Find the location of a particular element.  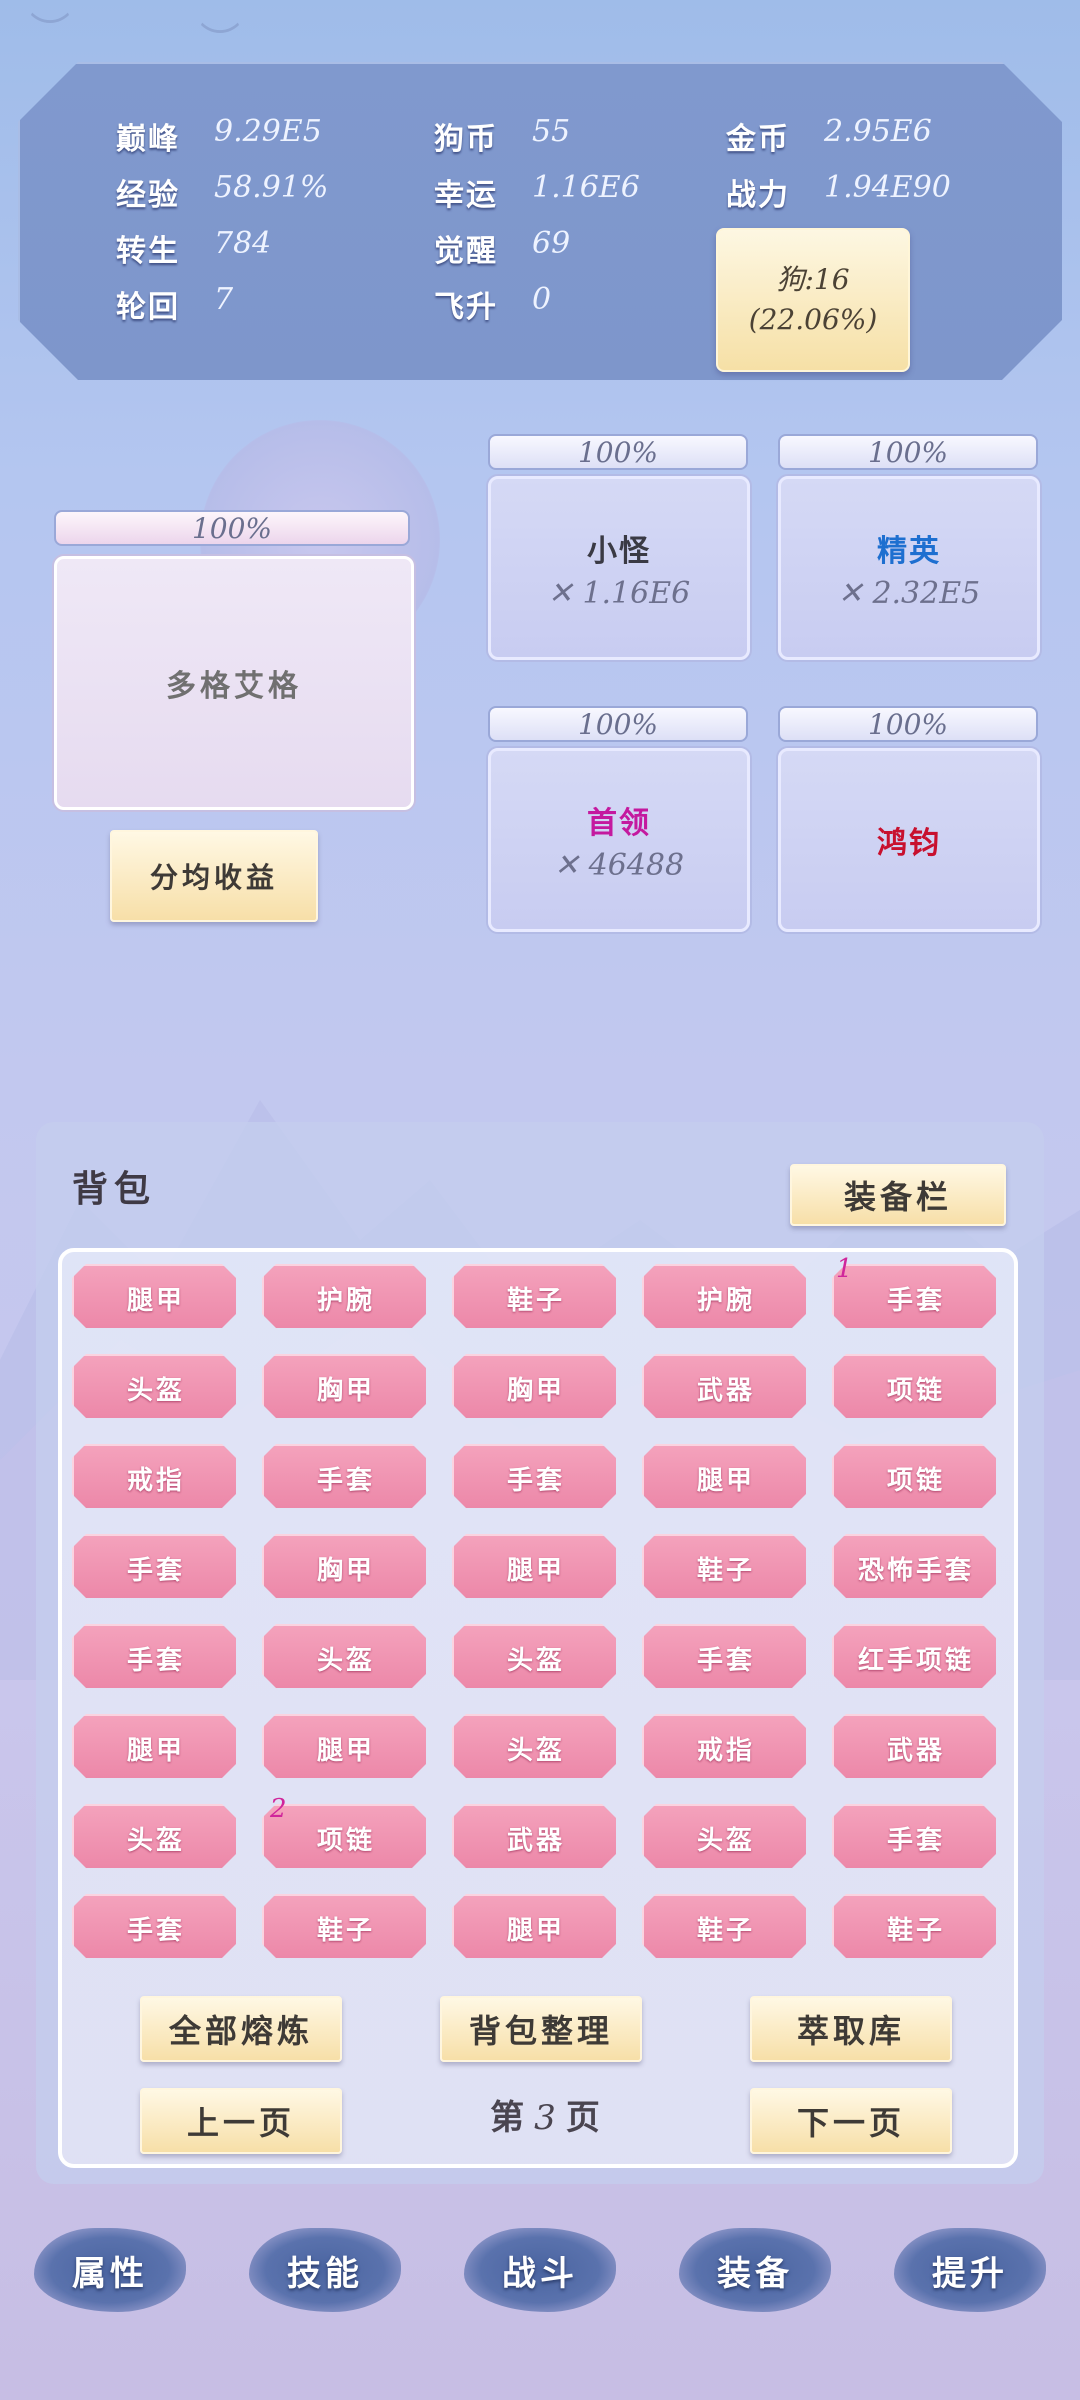

small-monster-card: 小怪 ✕ 1.16E6 is located at coordinates (619, 568).